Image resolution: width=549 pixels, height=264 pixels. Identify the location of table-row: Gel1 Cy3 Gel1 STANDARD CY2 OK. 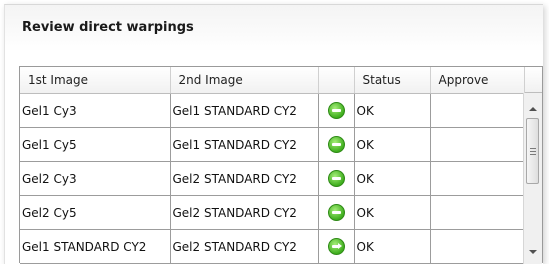
(272, 110).